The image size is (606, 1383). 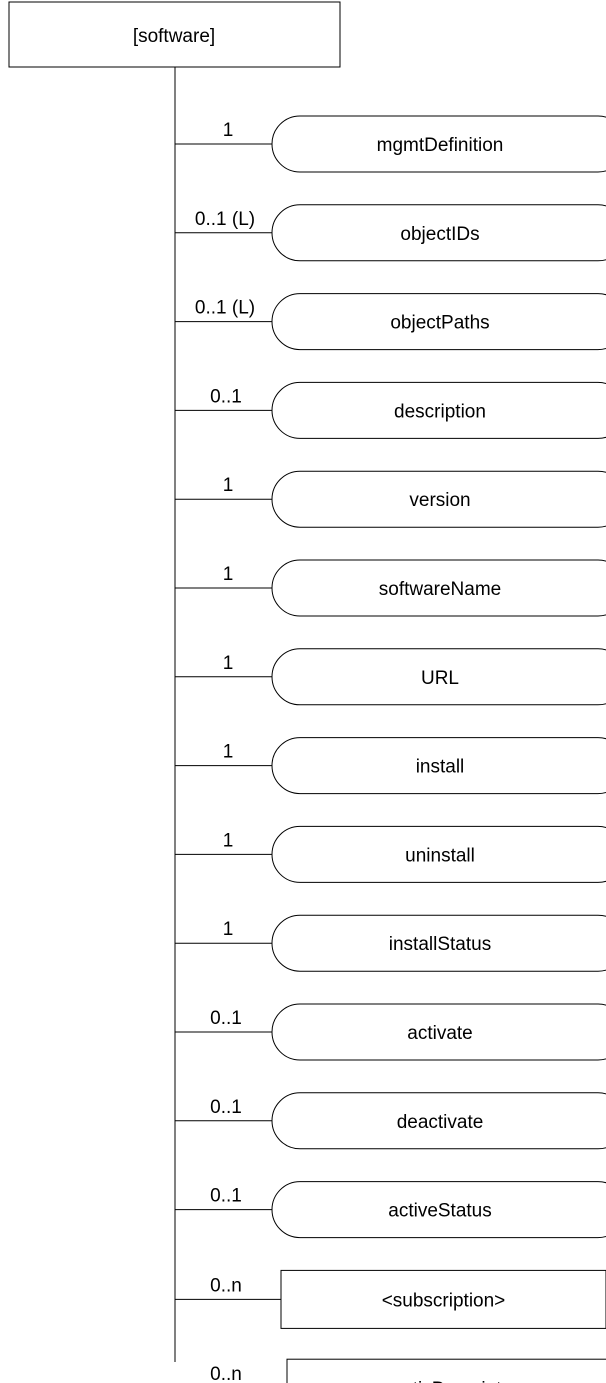 I want to click on child-node: installStatus 1, so click(x=390, y=943).